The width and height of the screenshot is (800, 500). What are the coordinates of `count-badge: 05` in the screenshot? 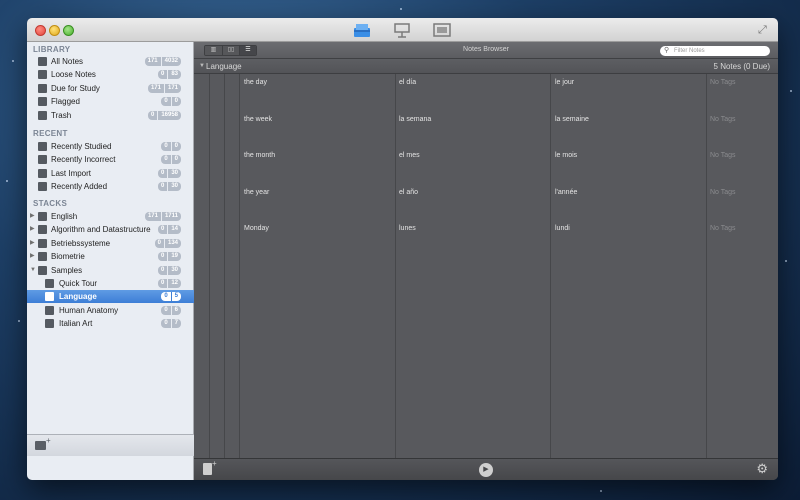 It's located at (171, 297).